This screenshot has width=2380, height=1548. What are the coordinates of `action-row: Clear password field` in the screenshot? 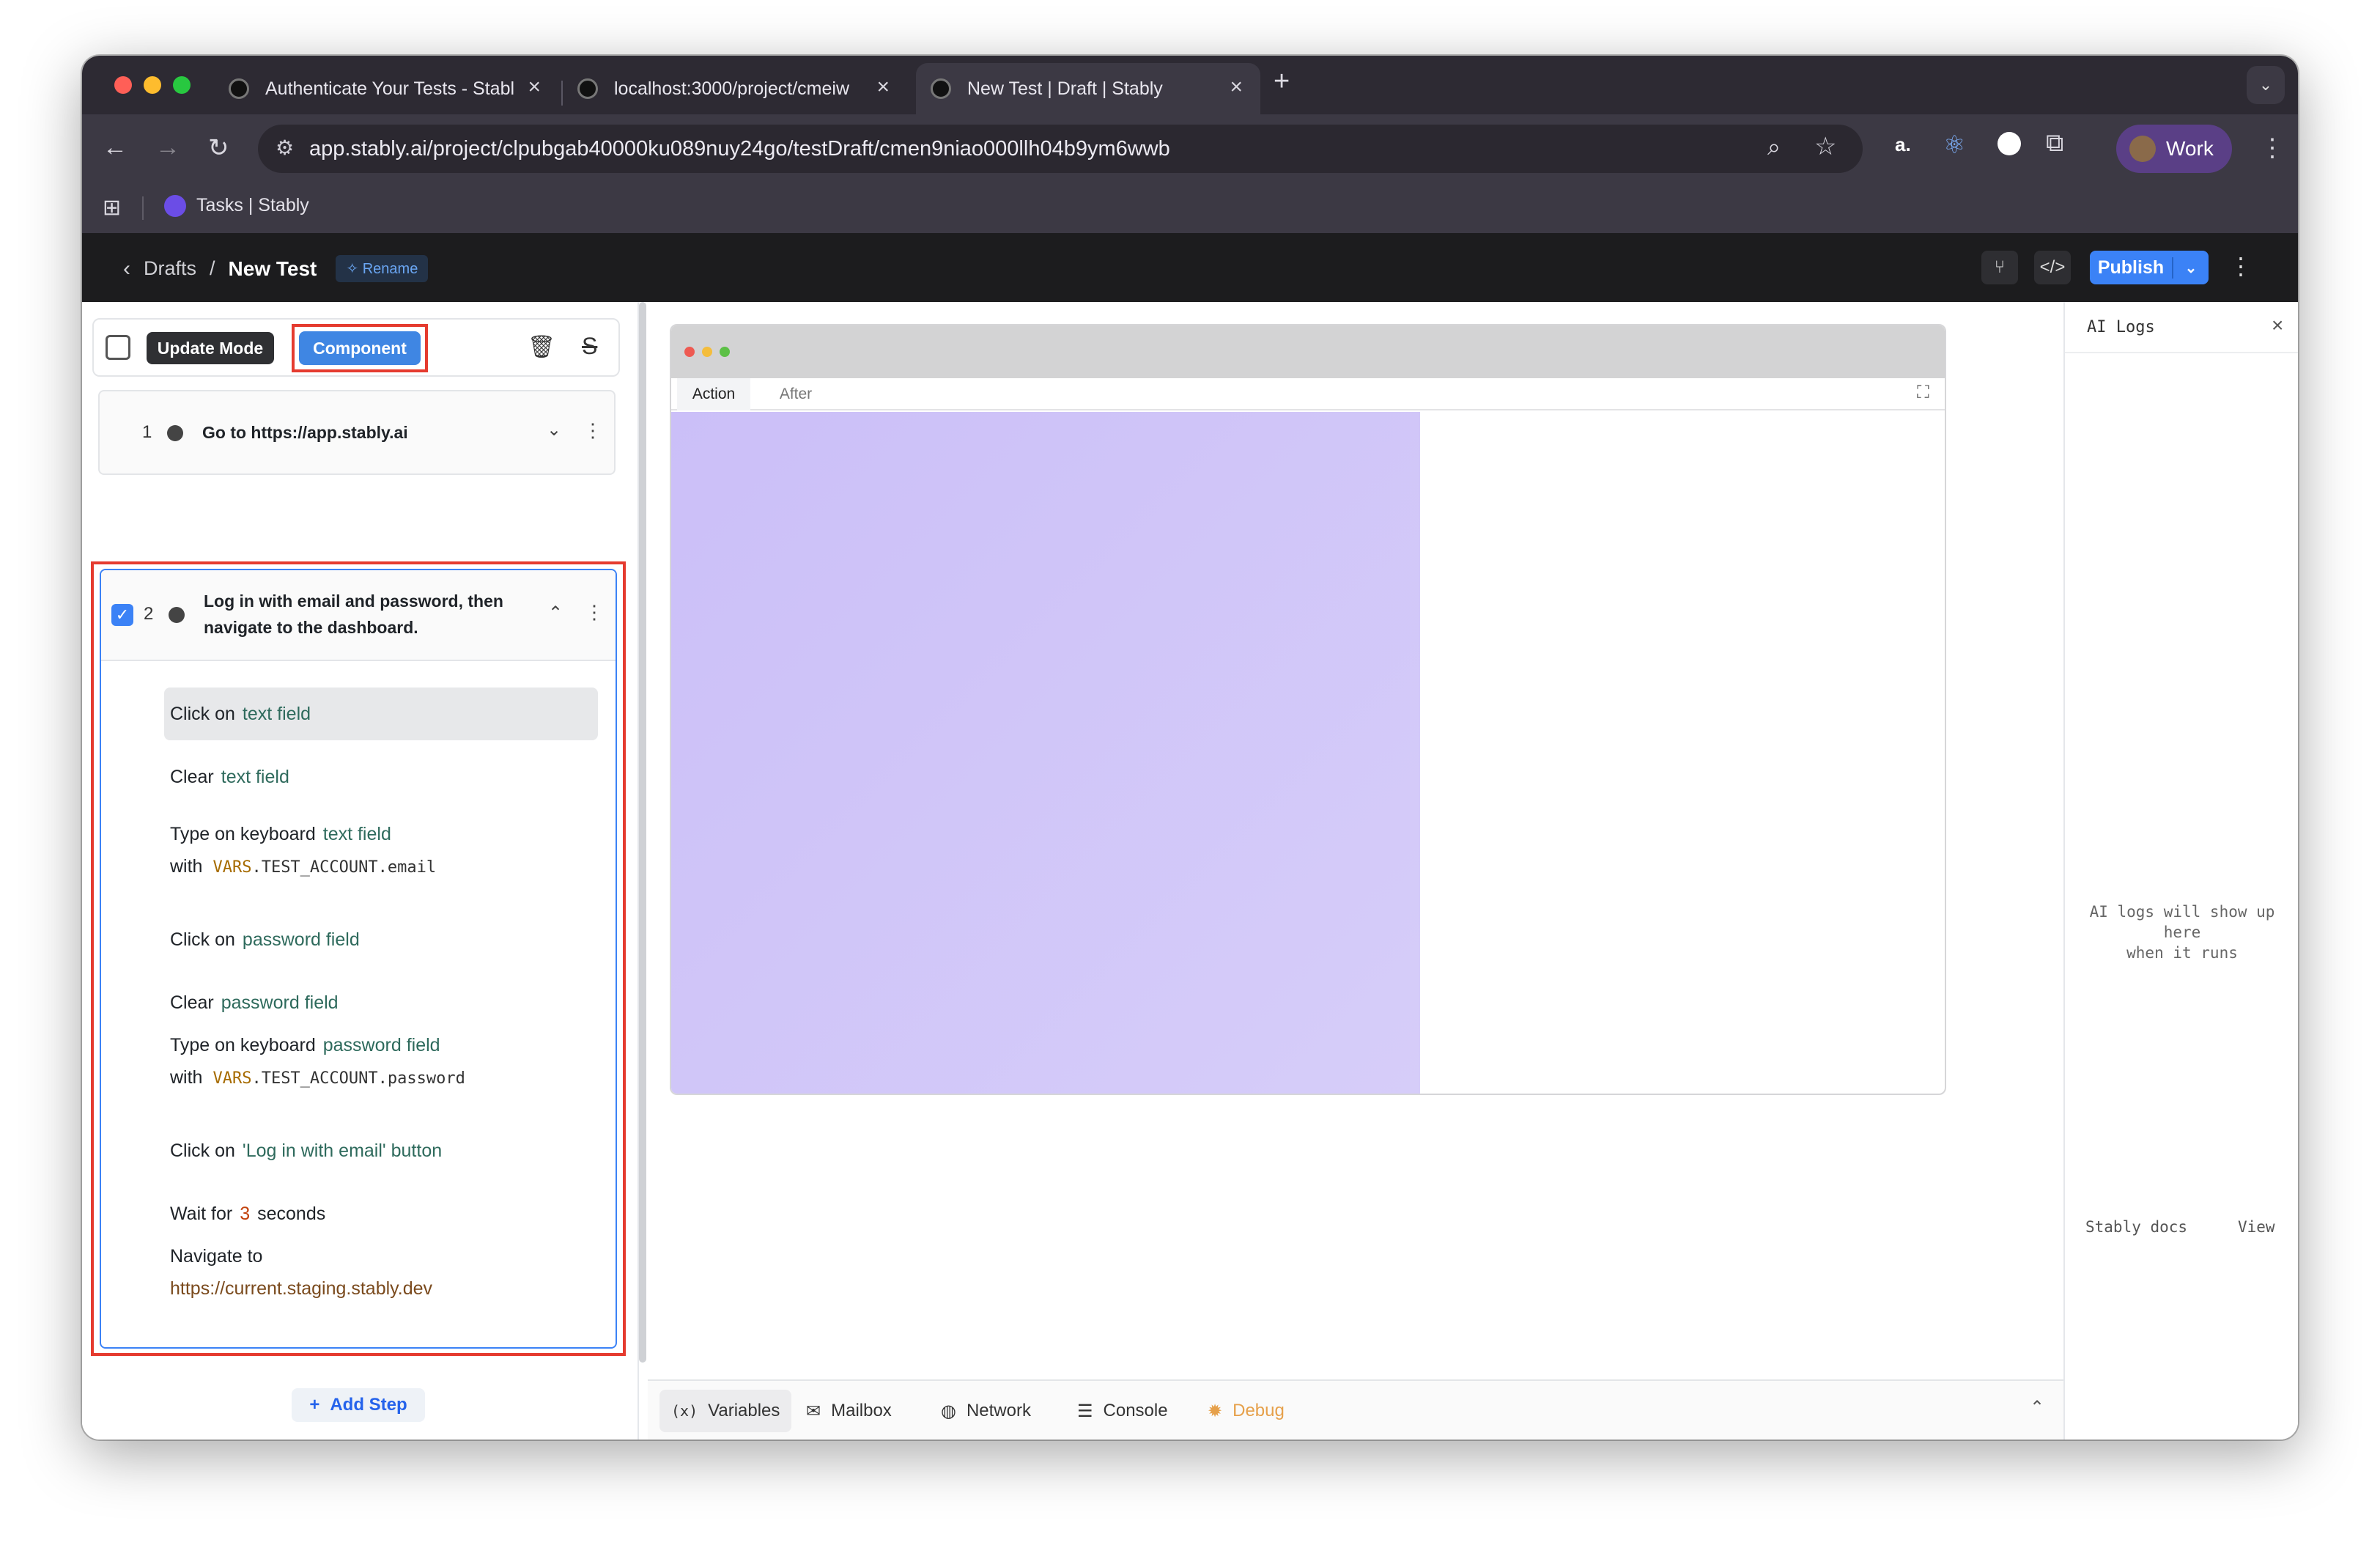 It's located at (254, 1003).